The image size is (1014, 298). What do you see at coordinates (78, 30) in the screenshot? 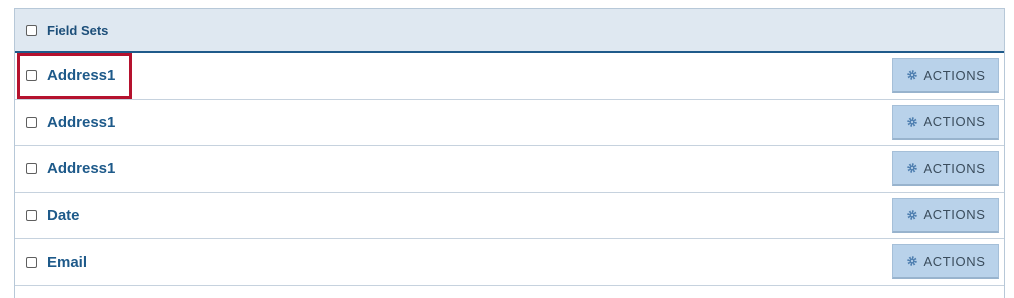
I see `header-label: Field Sets` at bounding box center [78, 30].